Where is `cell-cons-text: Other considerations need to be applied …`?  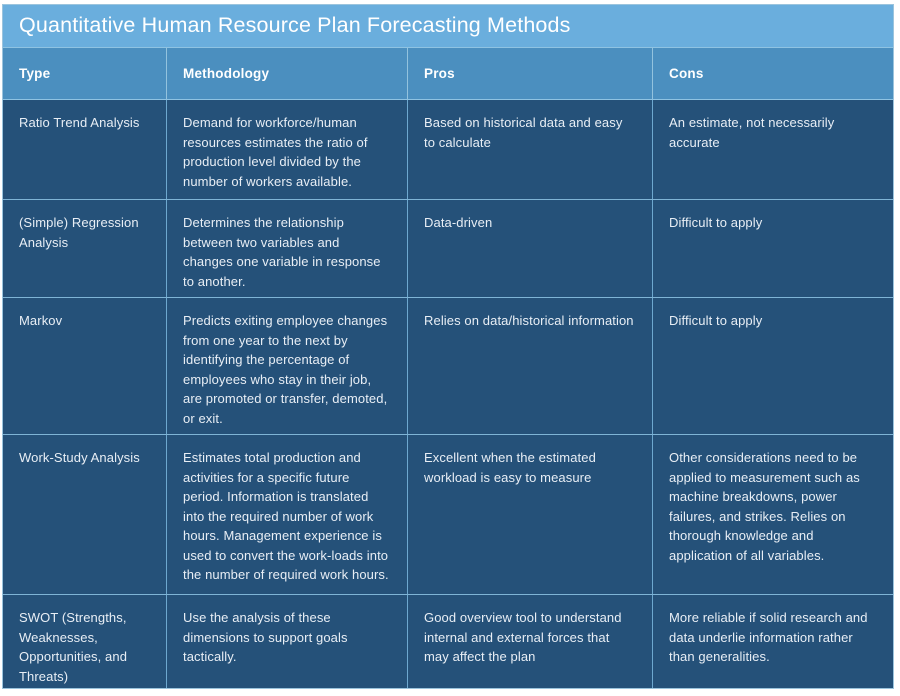 cell-cons-text: Other considerations need to be applied … is located at coordinates (764, 506).